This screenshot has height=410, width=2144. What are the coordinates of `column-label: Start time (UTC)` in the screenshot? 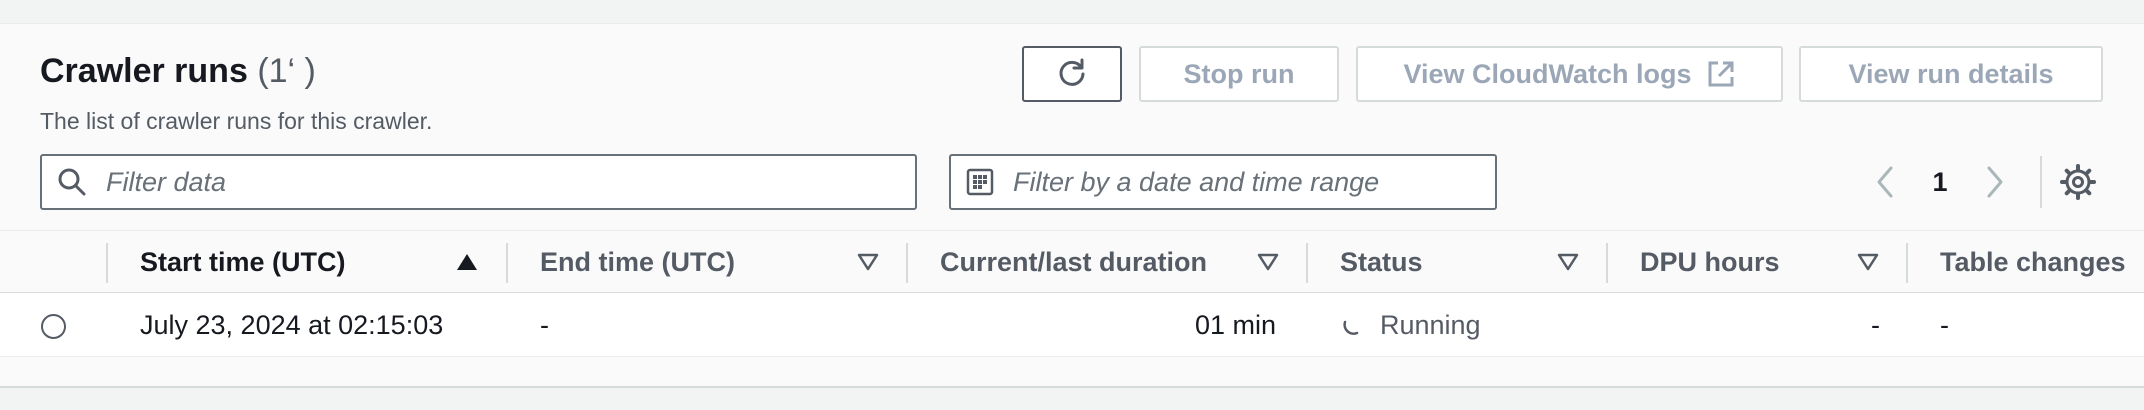 It's located at (243, 261).